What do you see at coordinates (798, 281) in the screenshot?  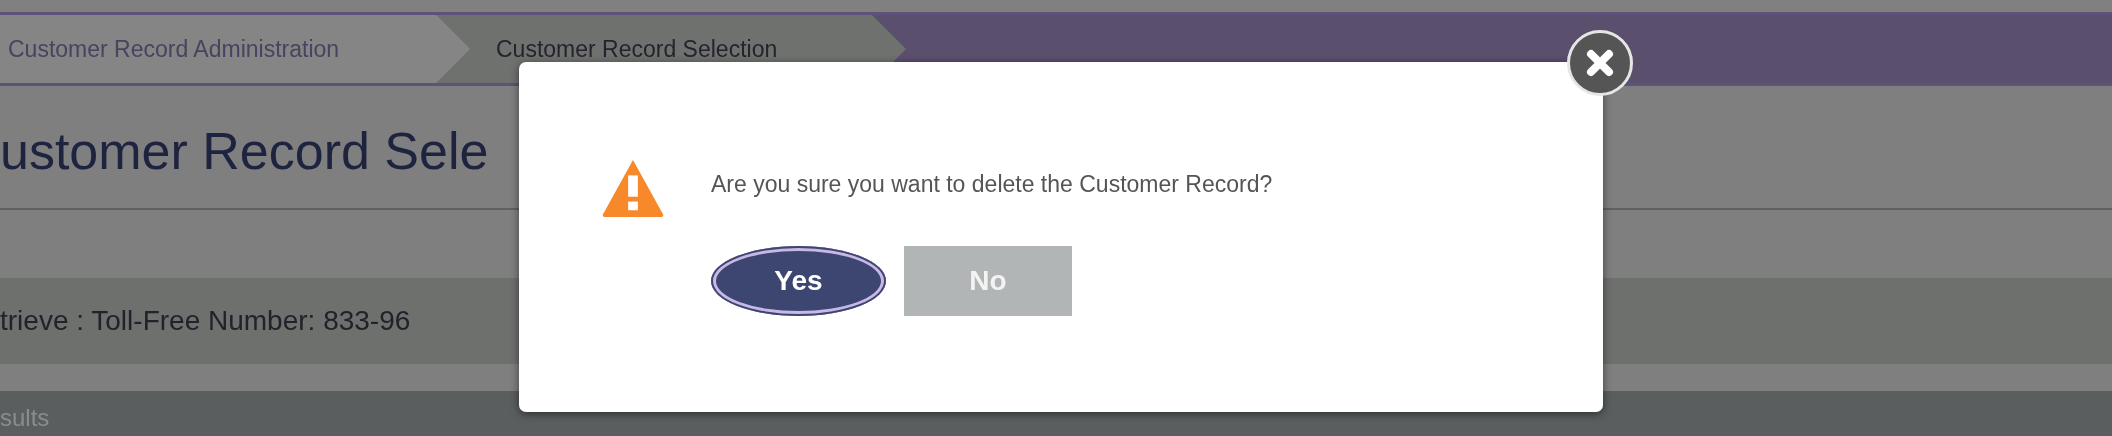 I see `confirm-button: Yes` at bounding box center [798, 281].